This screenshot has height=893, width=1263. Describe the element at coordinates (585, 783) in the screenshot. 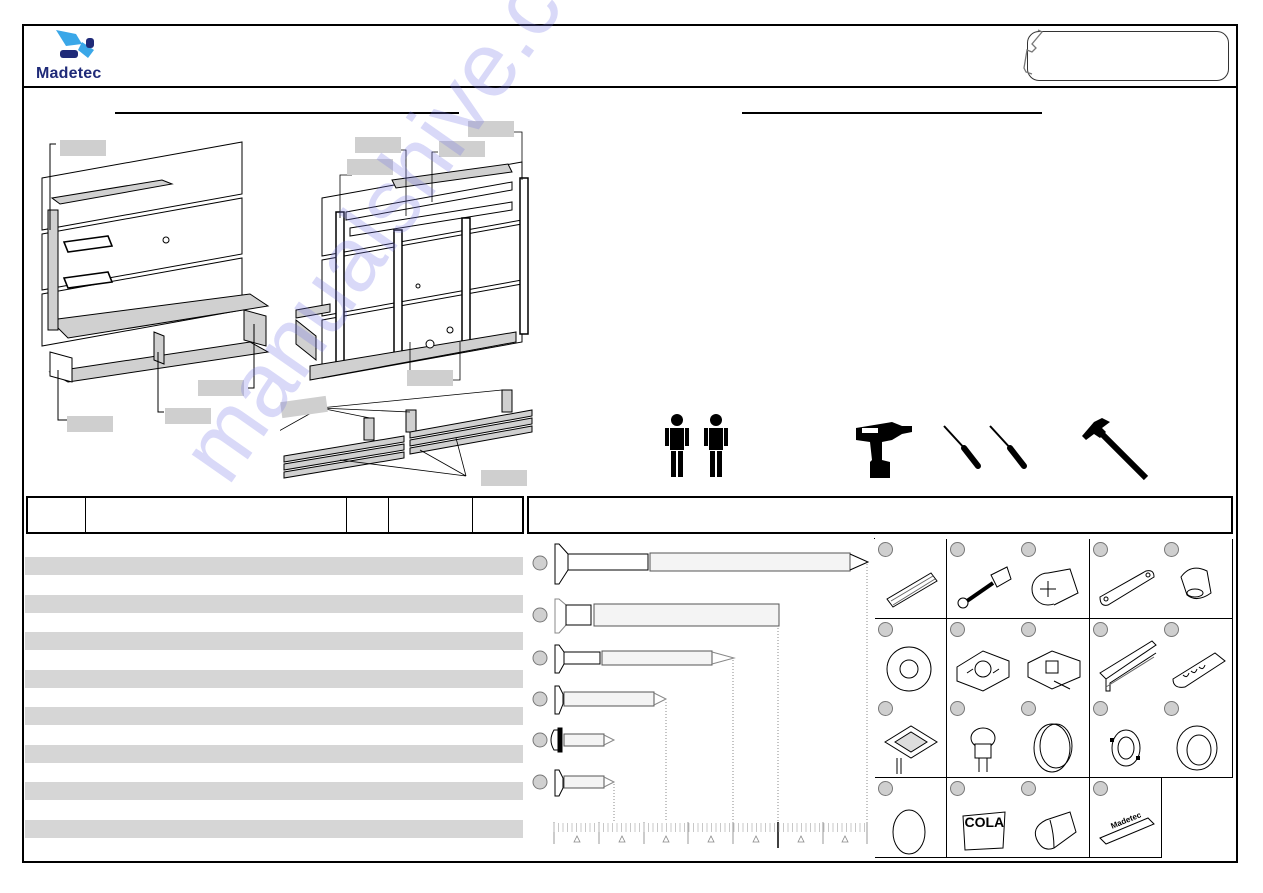

I see `flat-head-screw-small-icon` at that location.